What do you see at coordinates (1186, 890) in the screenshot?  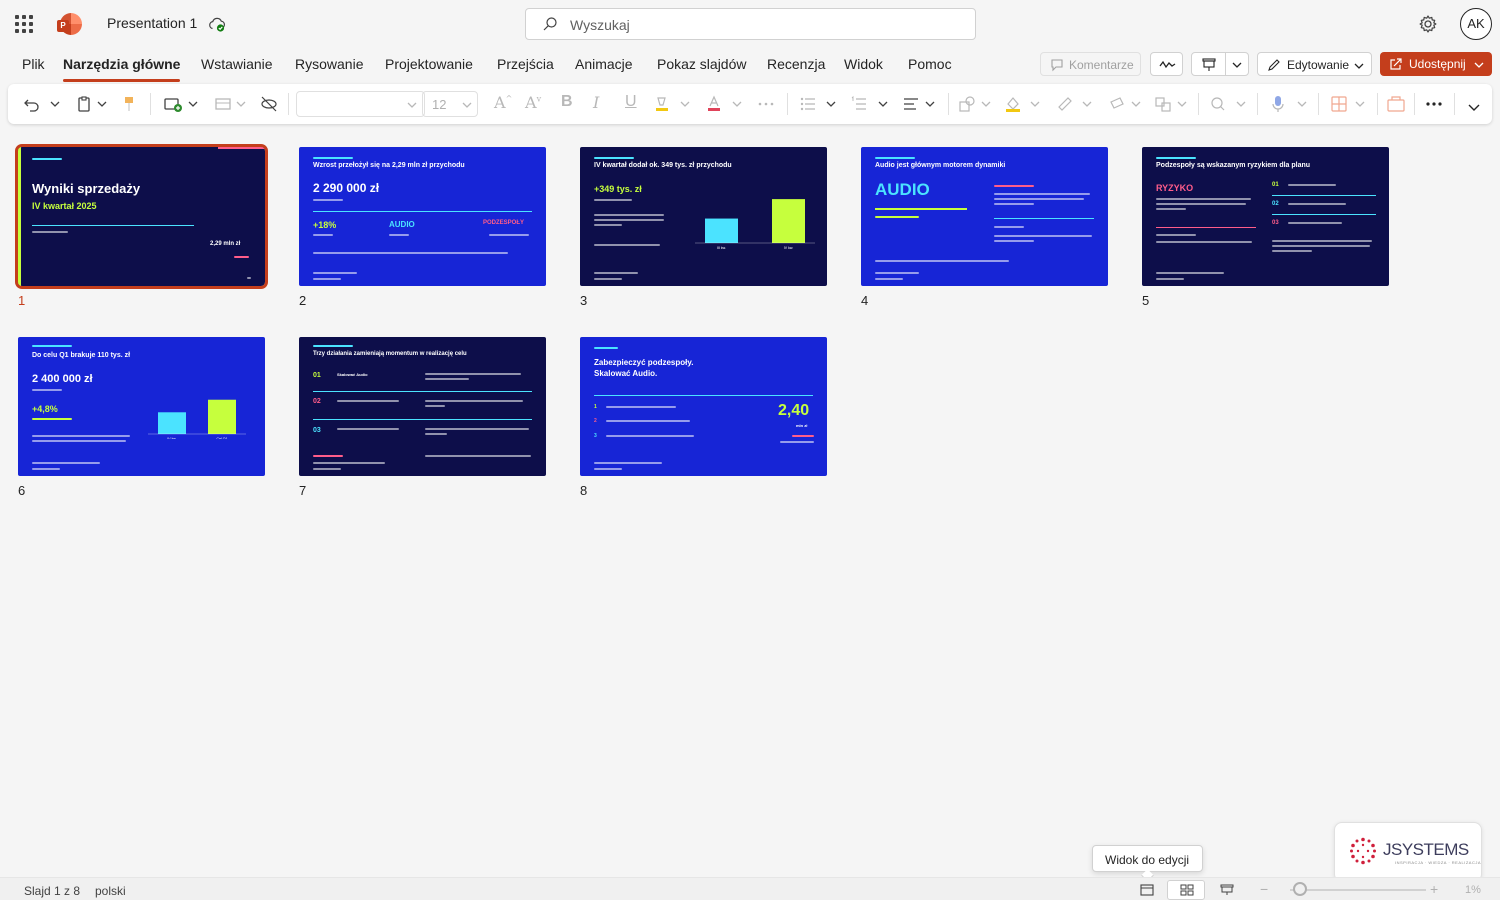 I see `slide-sorter-view-button` at bounding box center [1186, 890].